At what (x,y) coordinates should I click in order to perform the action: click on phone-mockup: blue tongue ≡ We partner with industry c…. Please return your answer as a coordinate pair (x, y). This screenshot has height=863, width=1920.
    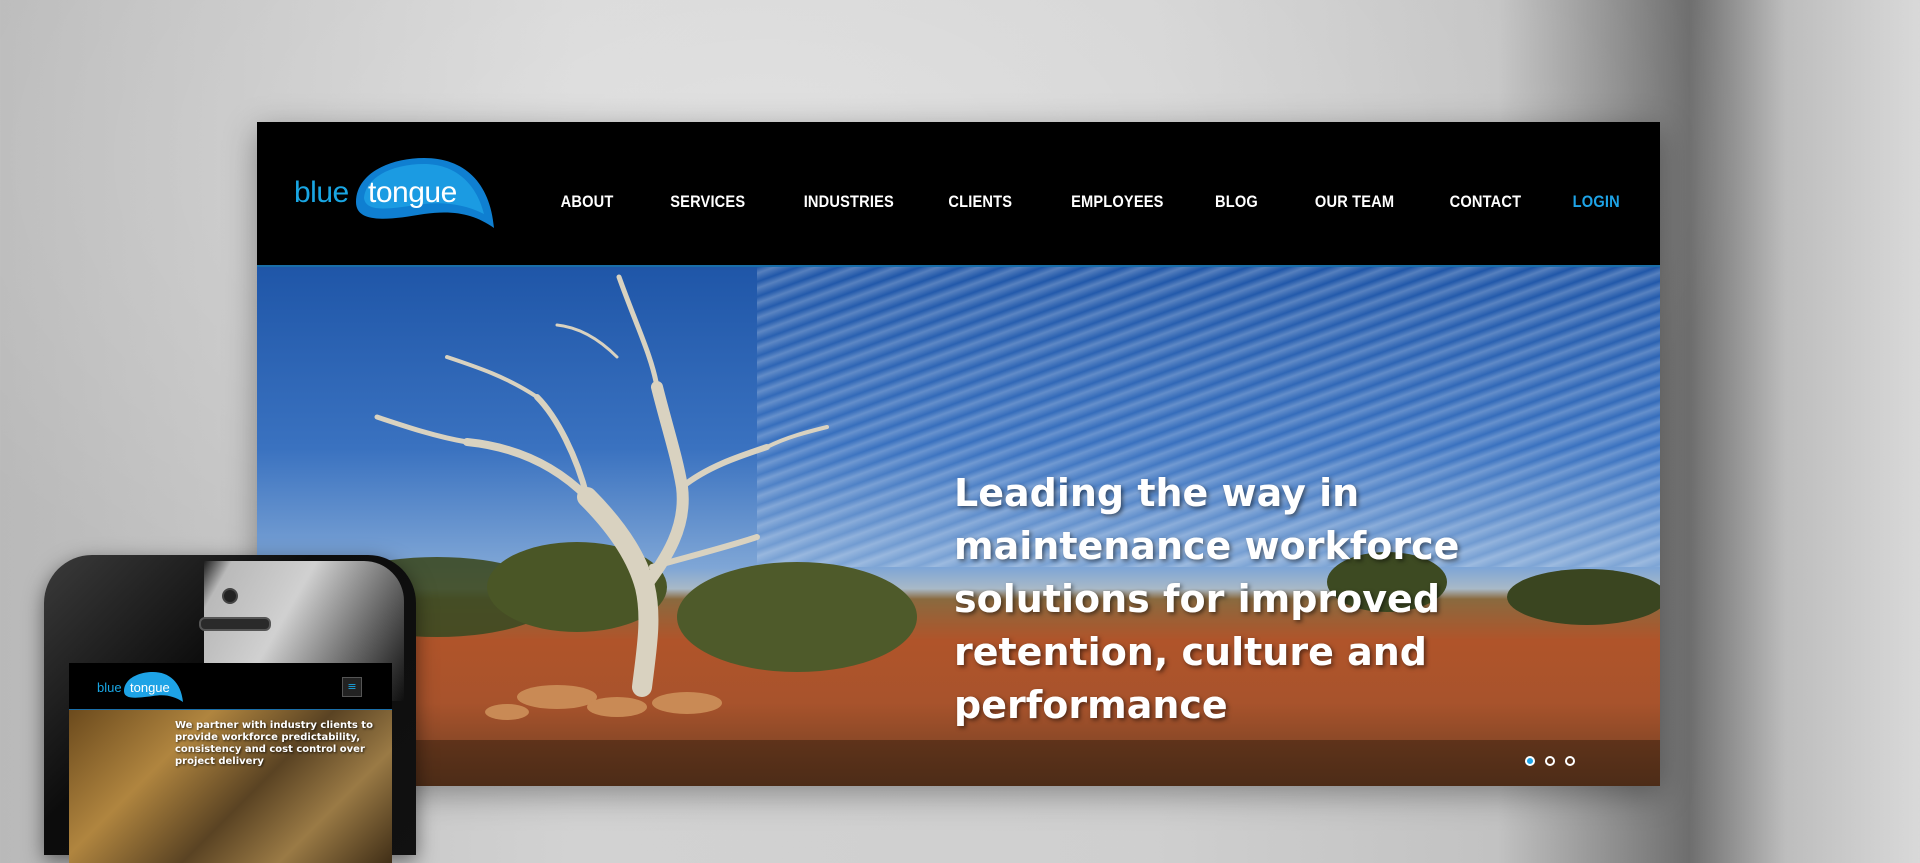
    Looking at the image, I should click on (230, 709).